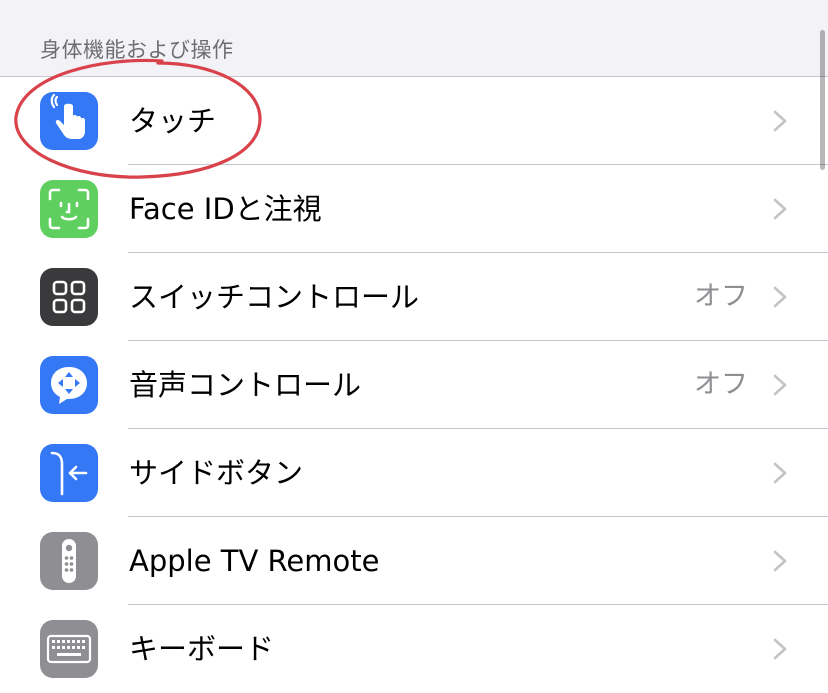  Describe the element at coordinates (414, 473) in the screenshot. I see `row-side-button: サイドボタン` at that location.